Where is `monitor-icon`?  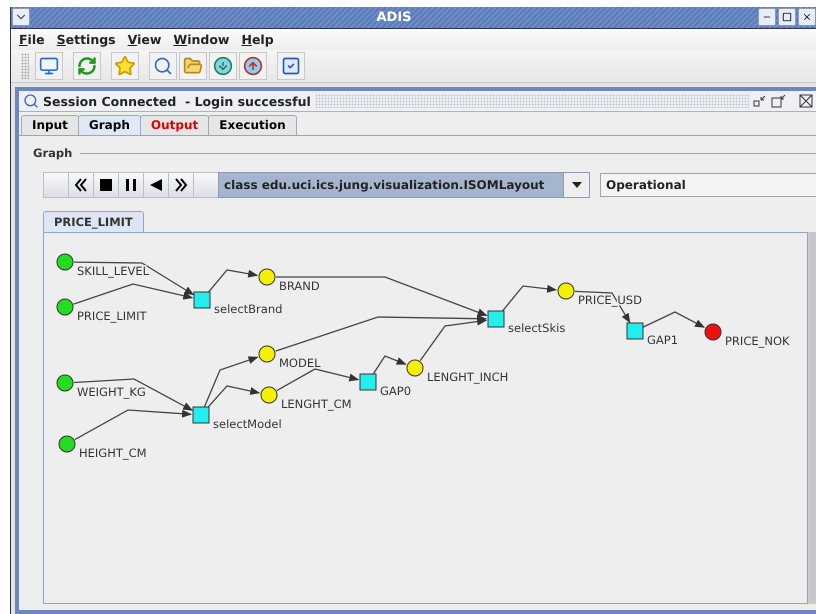 monitor-icon is located at coordinates (49, 66).